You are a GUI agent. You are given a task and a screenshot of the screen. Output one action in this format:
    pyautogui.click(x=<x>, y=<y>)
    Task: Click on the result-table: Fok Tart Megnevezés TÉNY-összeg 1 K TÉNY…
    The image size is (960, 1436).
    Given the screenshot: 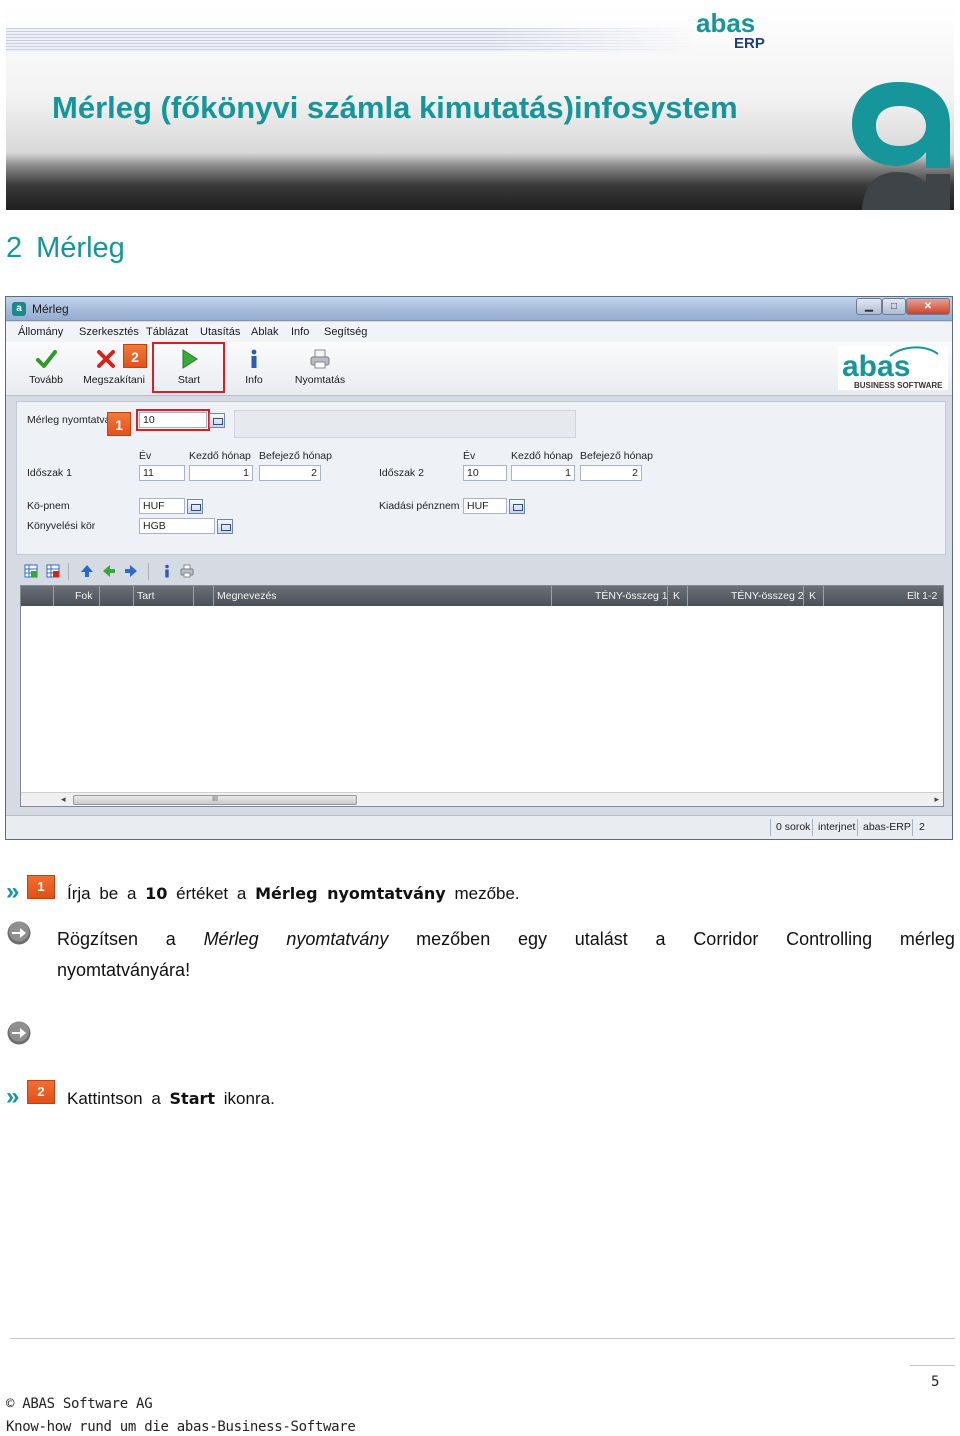 What is the action you would take?
    pyautogui.click(x=482, y=696)
    